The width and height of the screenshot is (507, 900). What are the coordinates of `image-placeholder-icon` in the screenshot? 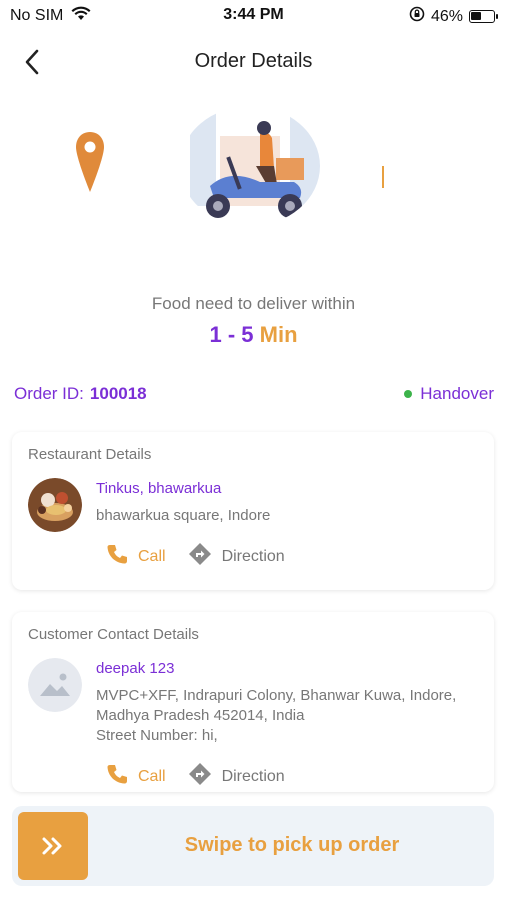 It's located at (55, 685).